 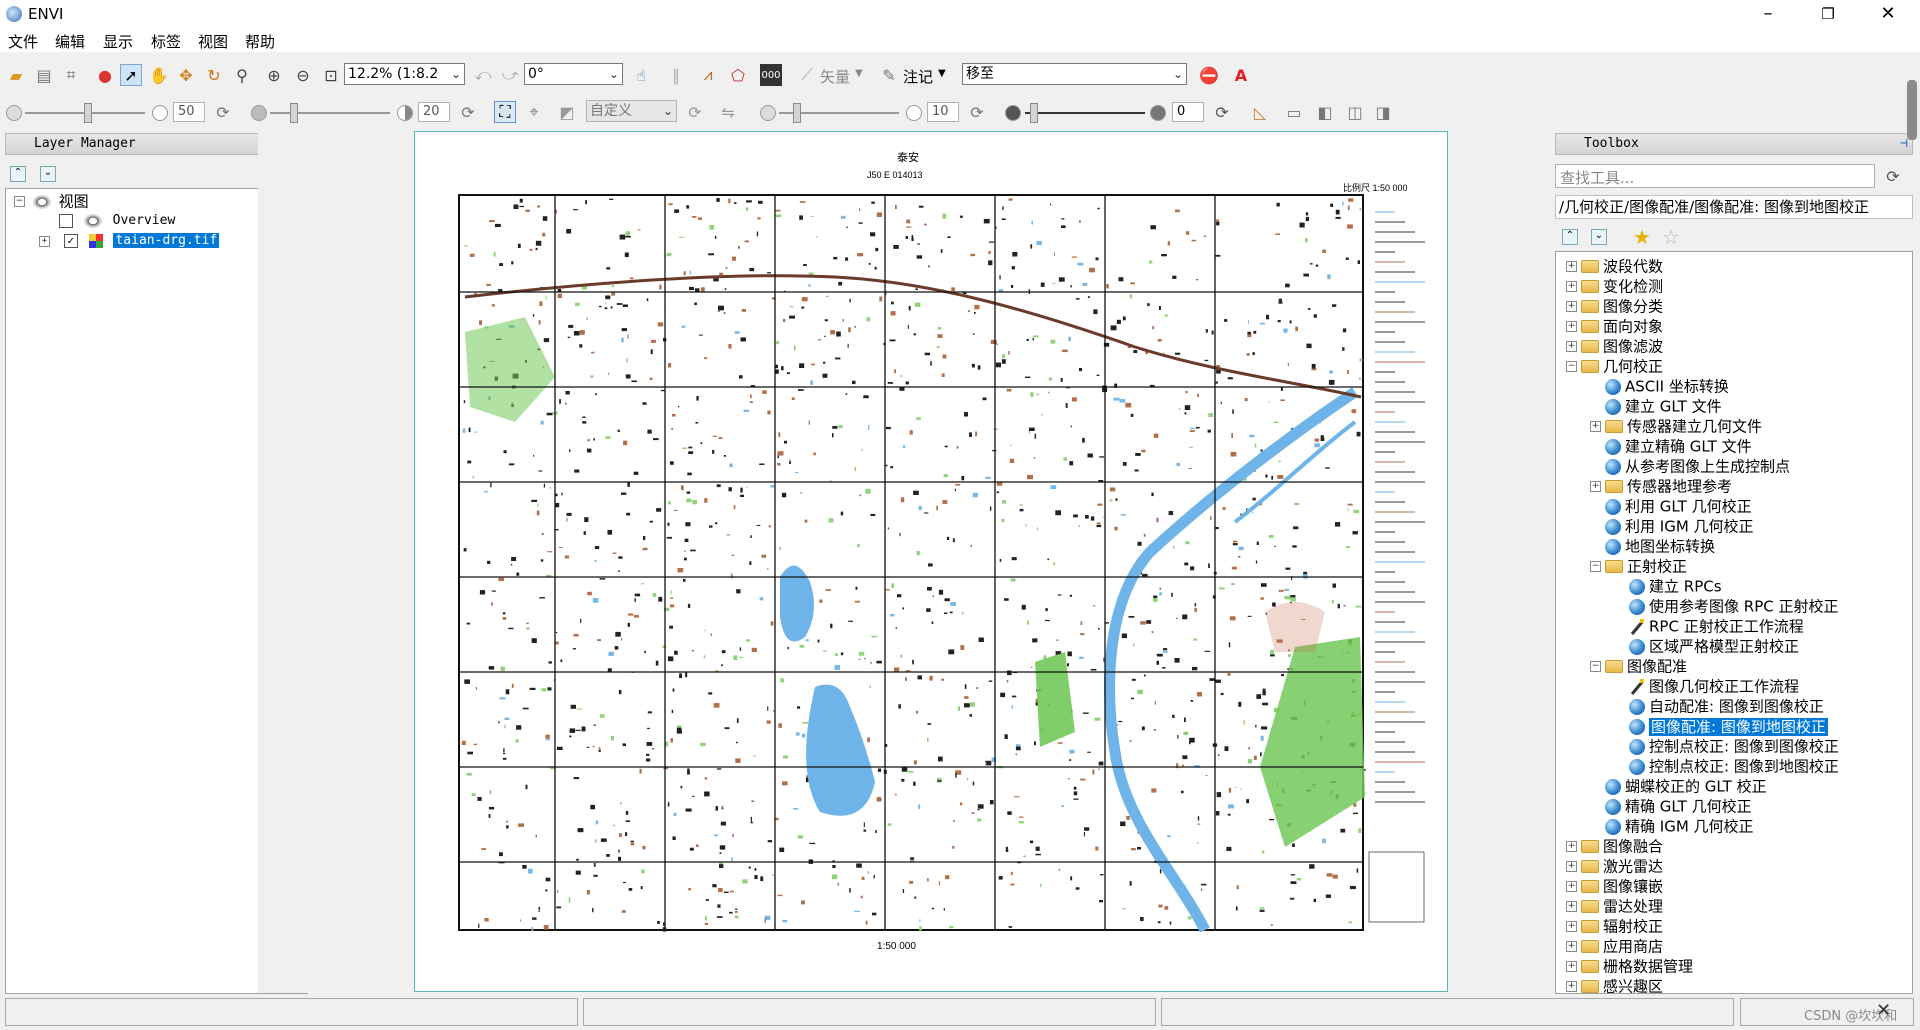 I want to click on transparency-reset-icon: ⟳, so click(x=1222, y=112).